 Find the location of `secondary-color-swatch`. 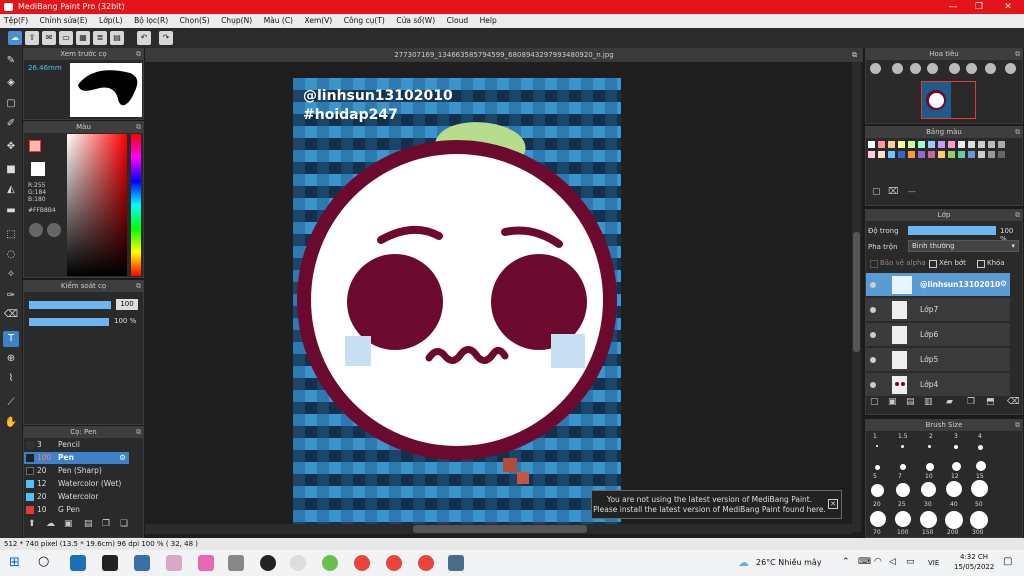

secondary-color-swatch is located at coordinates (38, 169).